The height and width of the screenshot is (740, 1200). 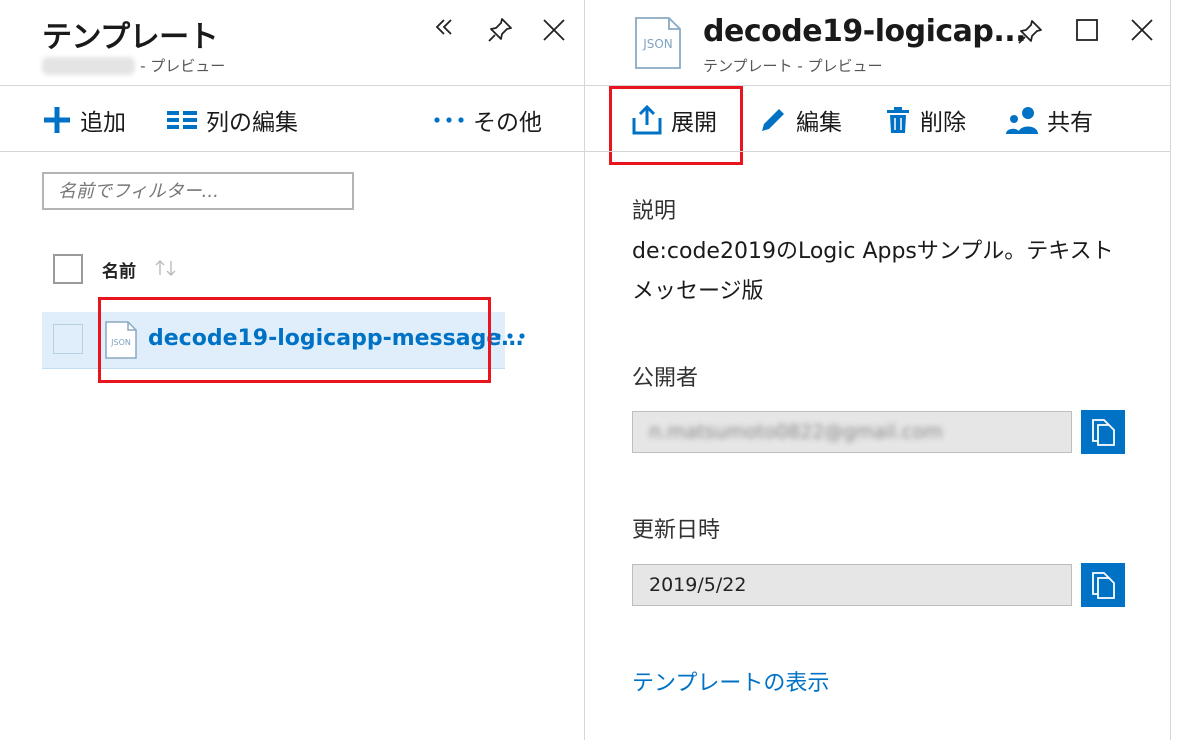 What do you see at coordinates (1022, 120) in the screenshot?
I see `users-icon` at bounding box center [1022, 120].